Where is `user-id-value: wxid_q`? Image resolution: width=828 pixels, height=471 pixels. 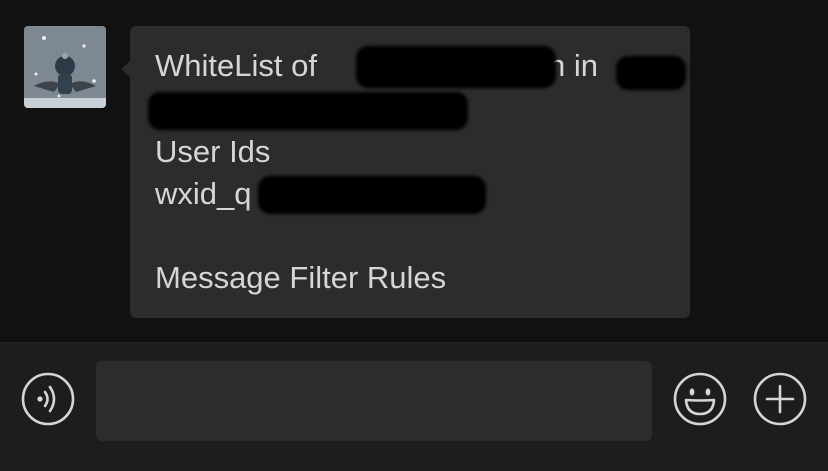 user-id-value: wxid_q is located at coordinates (203, 194).